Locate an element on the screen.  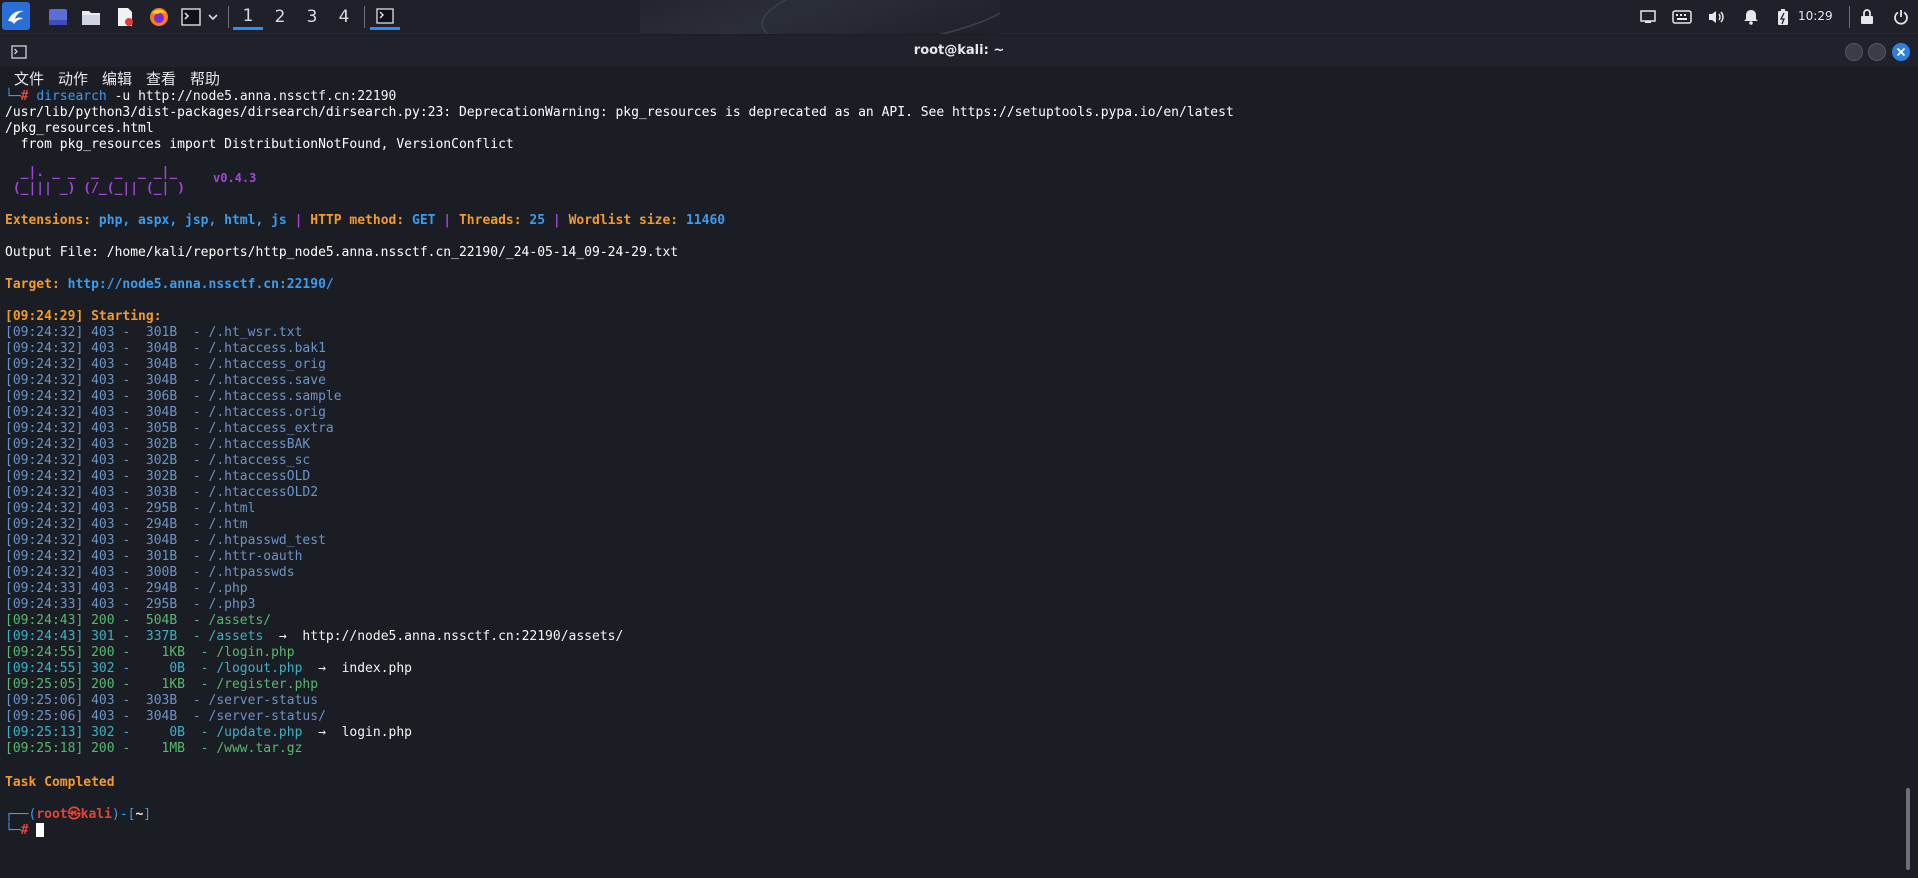
result-entry: [09:24:33] 403 - 295B - /.php3 is located at coordinates (130, 604).